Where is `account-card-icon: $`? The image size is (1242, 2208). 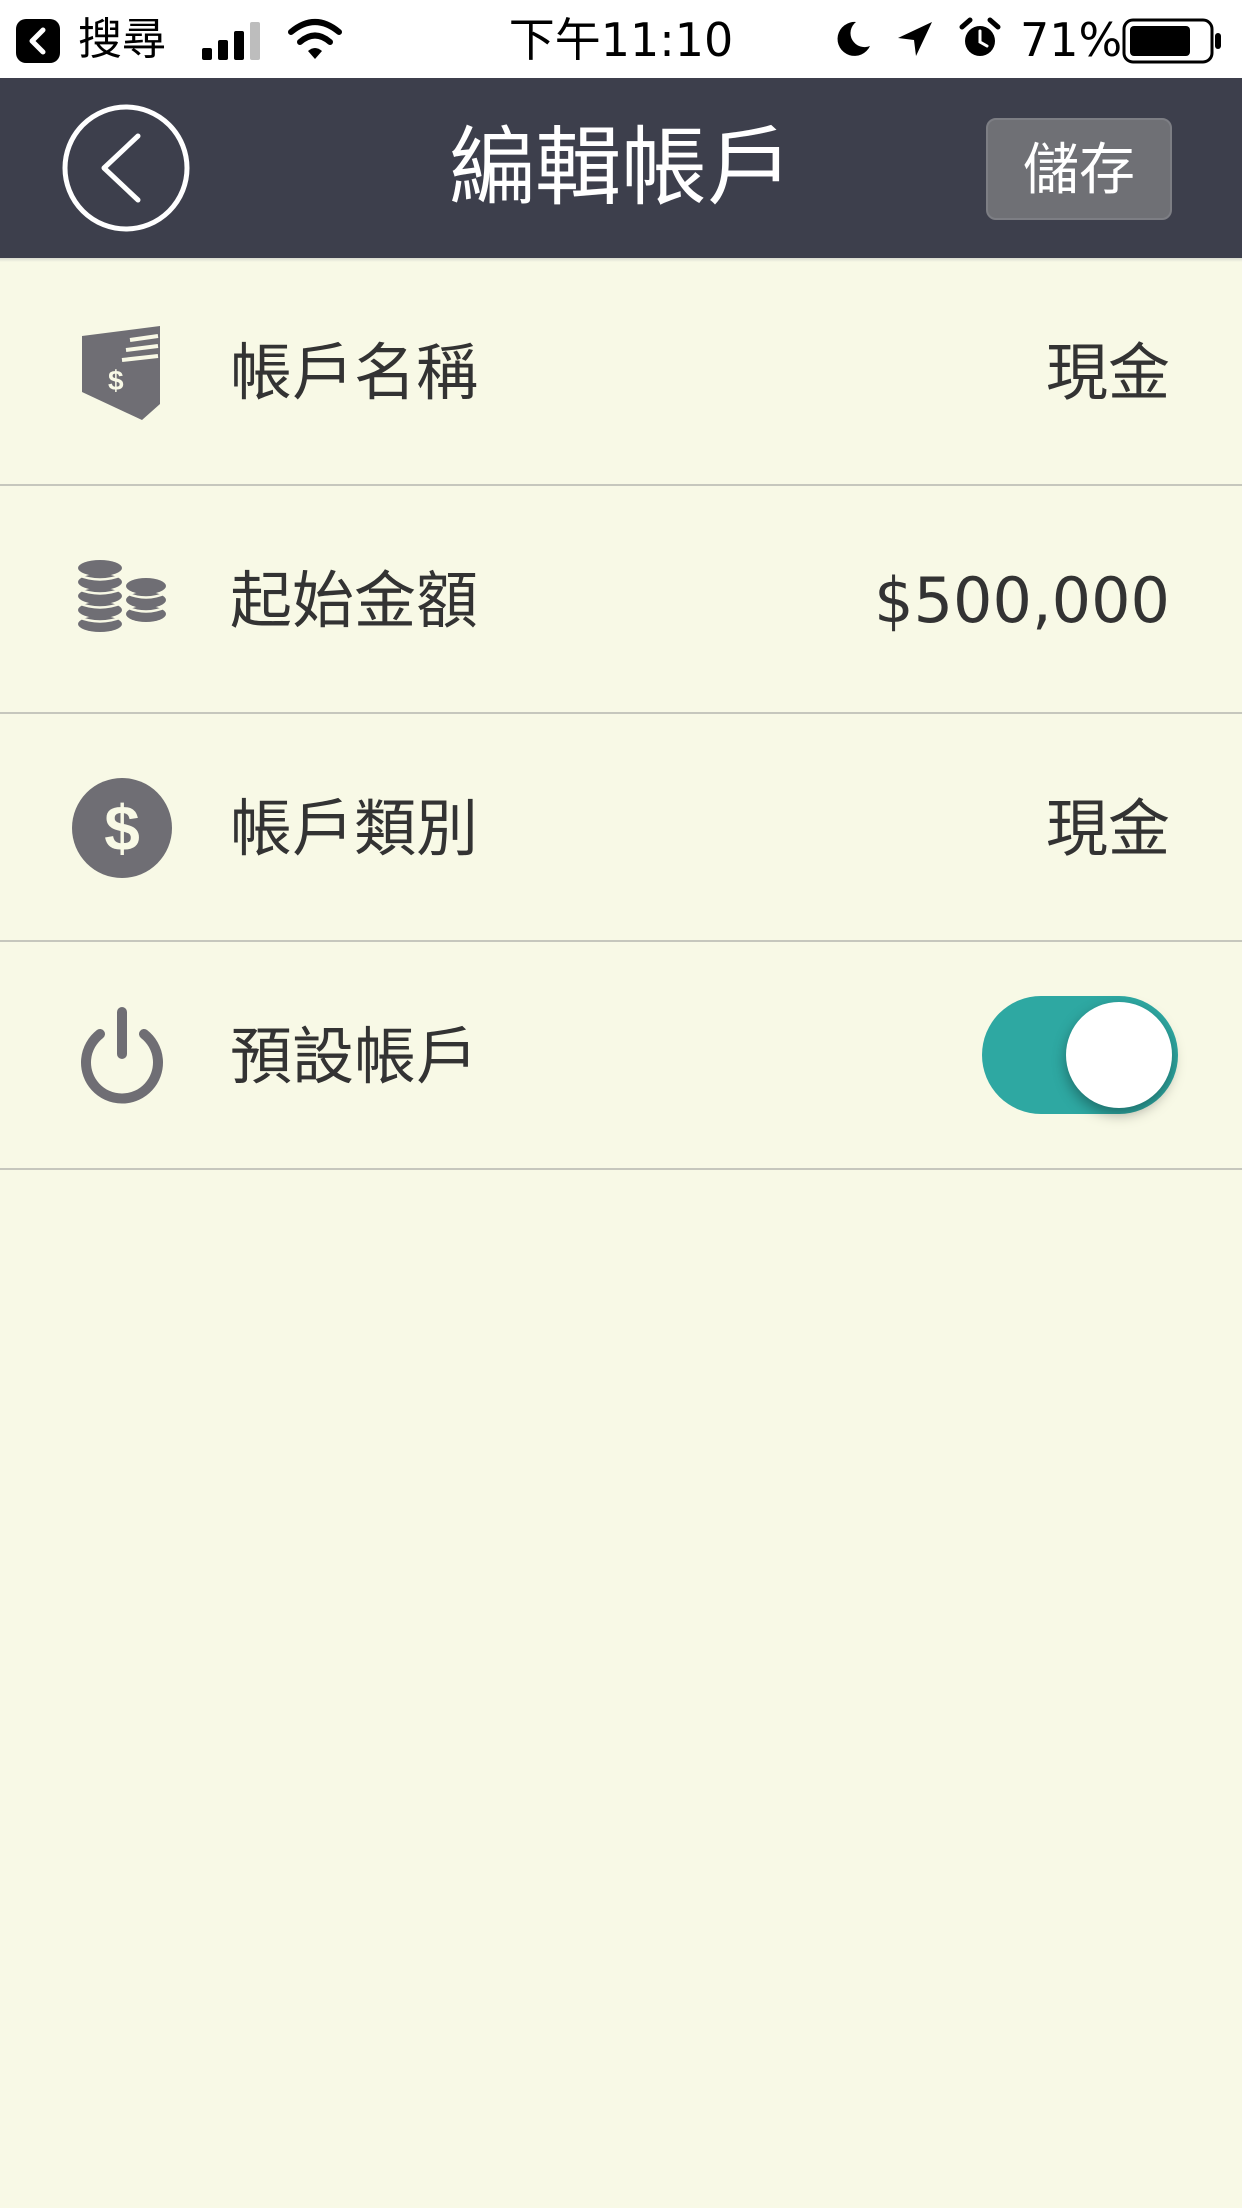 account-card-icon: $ is located at coordinates (121, 373).